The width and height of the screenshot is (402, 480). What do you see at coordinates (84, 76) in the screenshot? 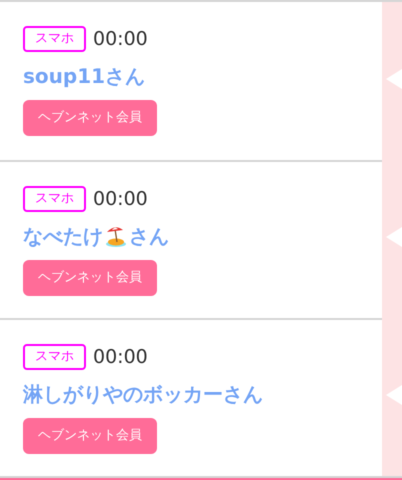
I see `user-name: soup11さん` at bounding box center [84, 76].